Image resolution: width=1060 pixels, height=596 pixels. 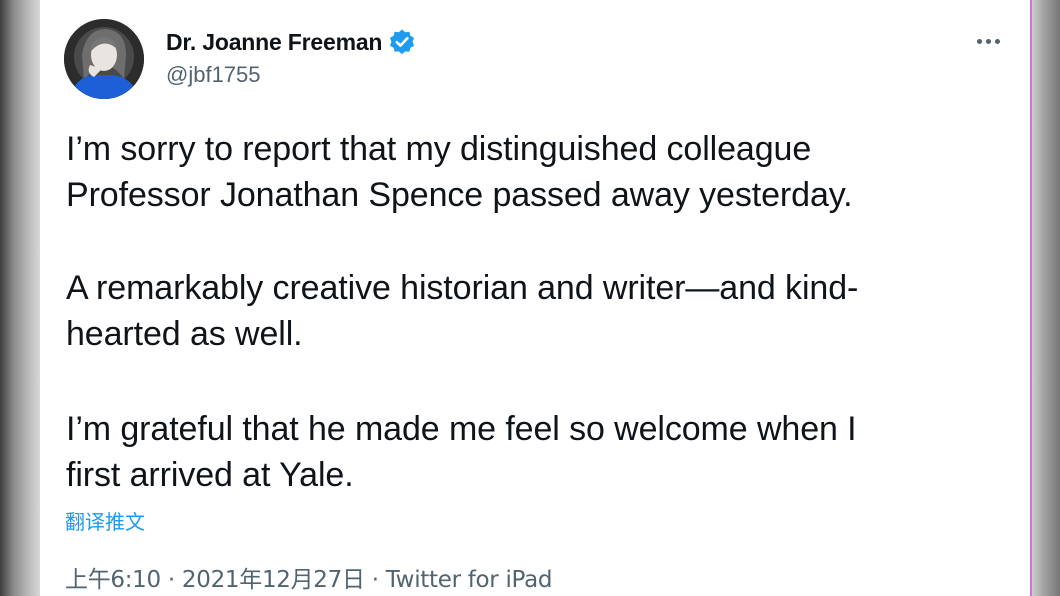 What do you see at coordinates (20, 298) in the screenshot?
I see `background-left-edge` at bounding box center [20, 298].